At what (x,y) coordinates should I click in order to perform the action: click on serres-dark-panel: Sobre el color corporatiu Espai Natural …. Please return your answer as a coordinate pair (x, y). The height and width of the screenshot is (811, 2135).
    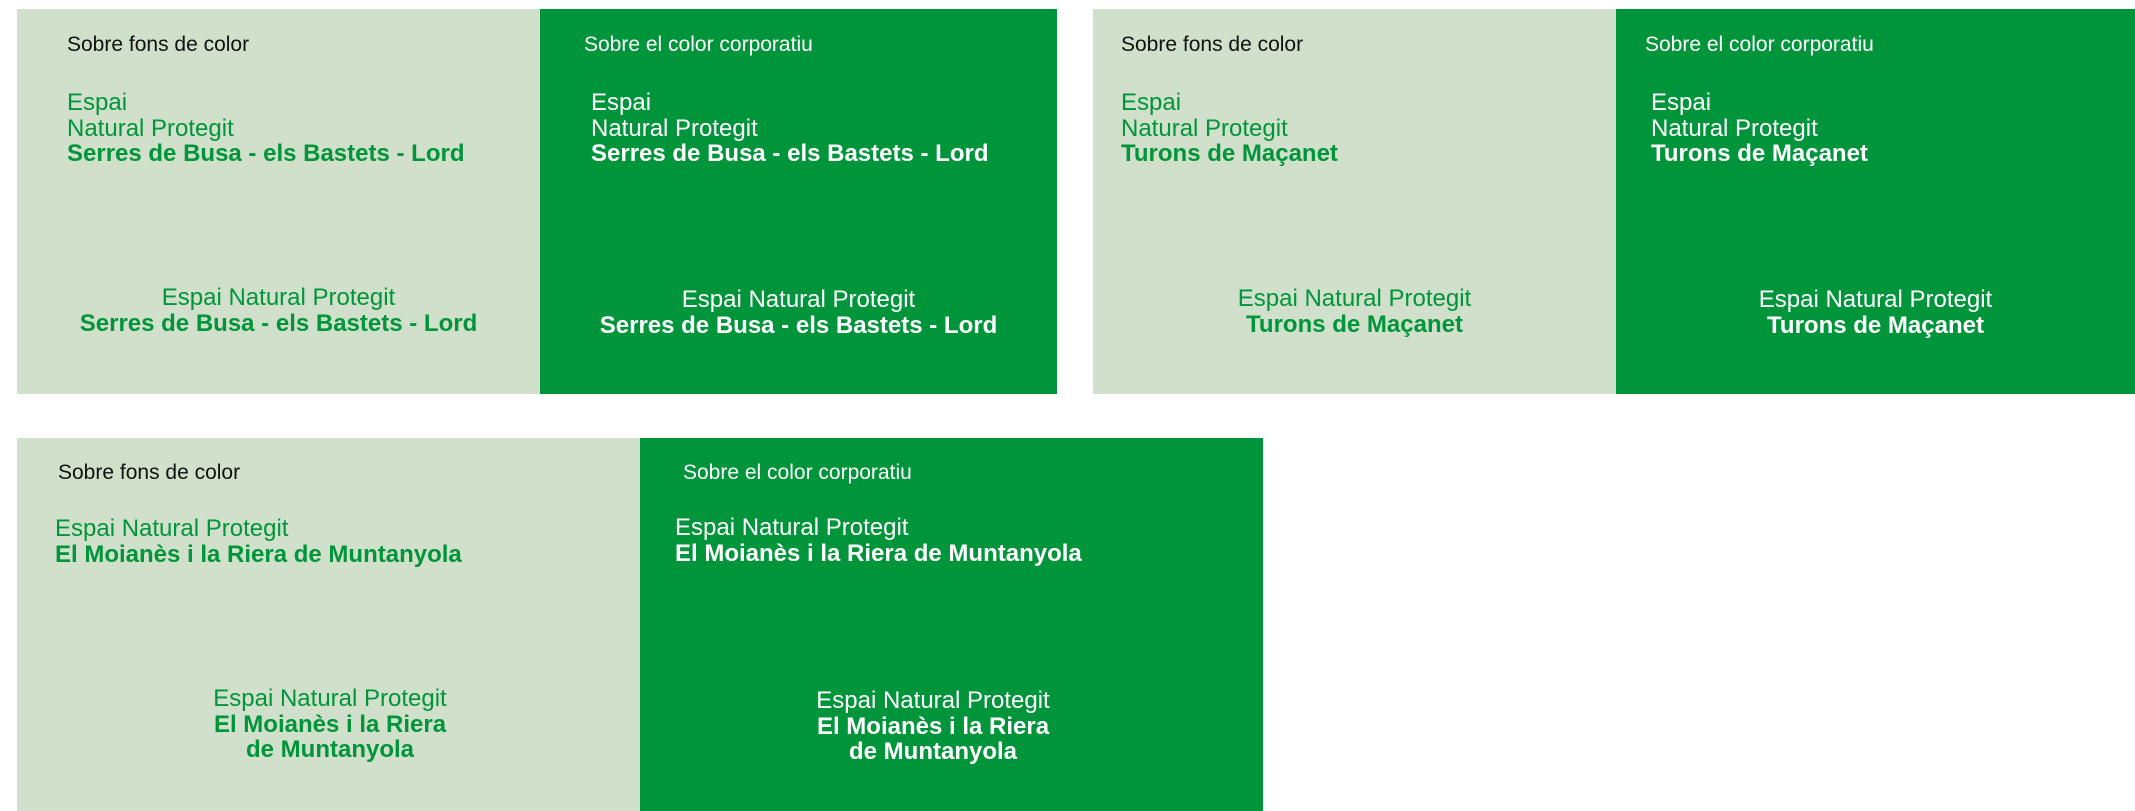
    Looking at the image, I should click on (798, 201).